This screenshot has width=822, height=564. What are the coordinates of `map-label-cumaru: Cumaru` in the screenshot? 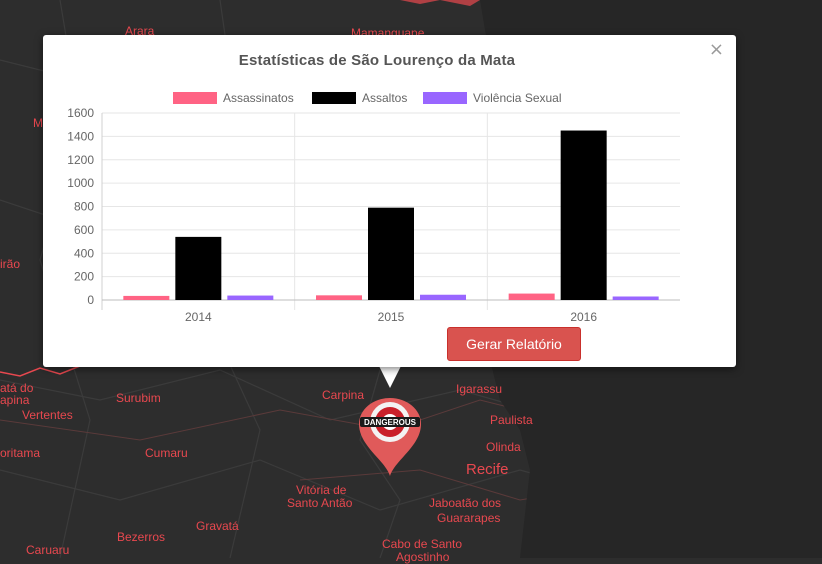 It's located at (166, 453).